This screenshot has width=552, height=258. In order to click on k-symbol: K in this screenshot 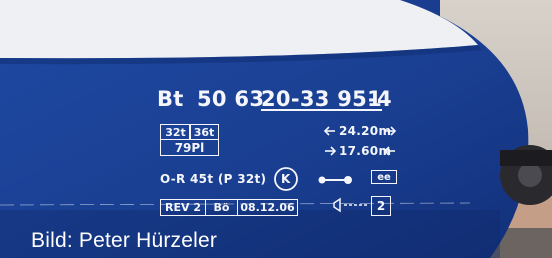, I will do `click(286, 179)`.